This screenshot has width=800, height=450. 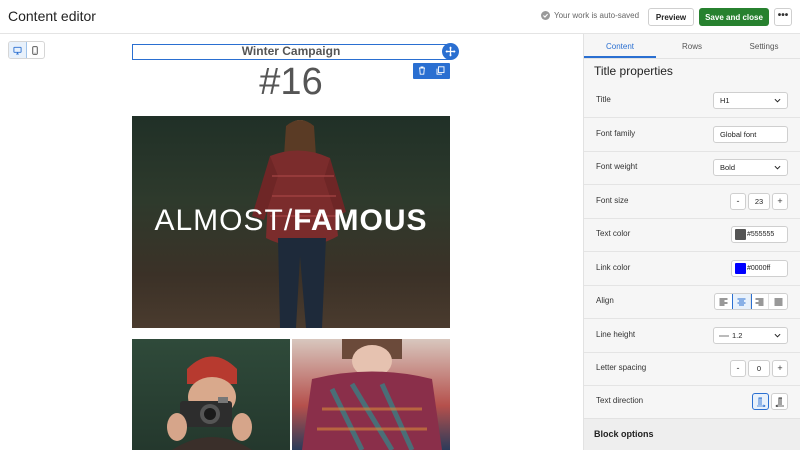 What do you see at coordinates (740, 234) in the screenshot?
I see `text-color-swatch` at bounding box center [740, 234].